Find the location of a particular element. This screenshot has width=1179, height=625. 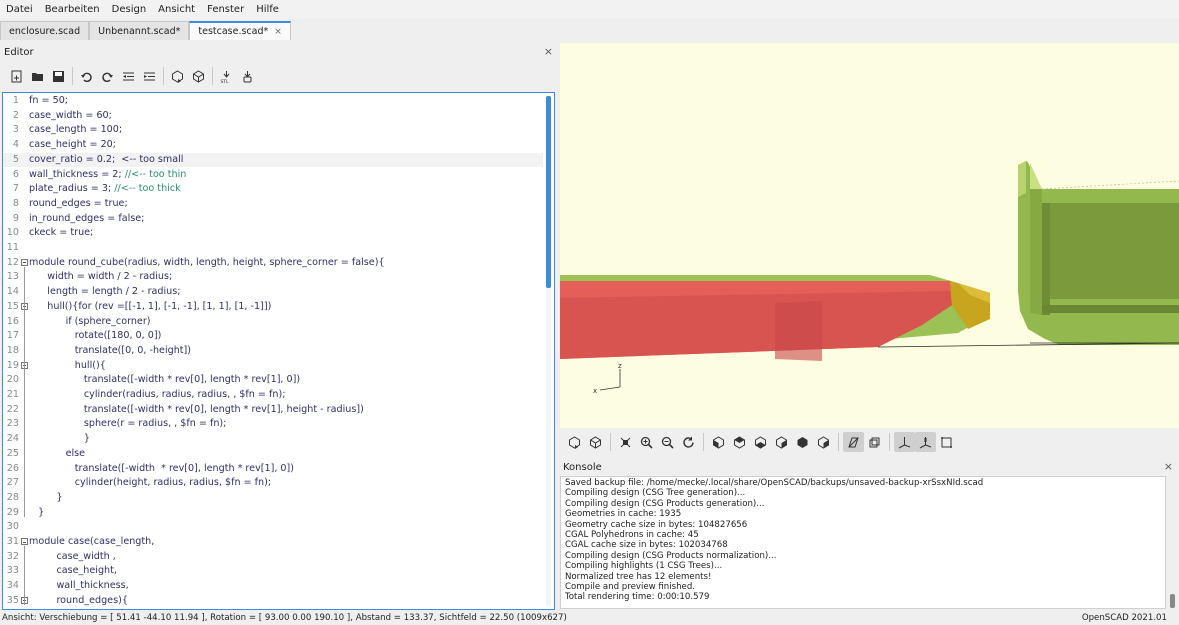

line-number: 15 is located at coordinates (12, 306).